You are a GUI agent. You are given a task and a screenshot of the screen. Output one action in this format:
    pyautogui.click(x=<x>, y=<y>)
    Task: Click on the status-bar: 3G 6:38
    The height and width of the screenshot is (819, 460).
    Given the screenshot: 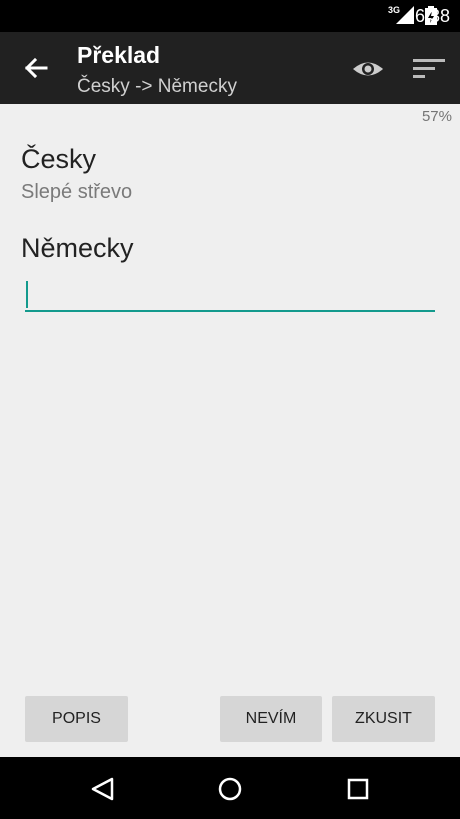 What is the action you would take?
    pyautogui.click(x=230, y=16)
    